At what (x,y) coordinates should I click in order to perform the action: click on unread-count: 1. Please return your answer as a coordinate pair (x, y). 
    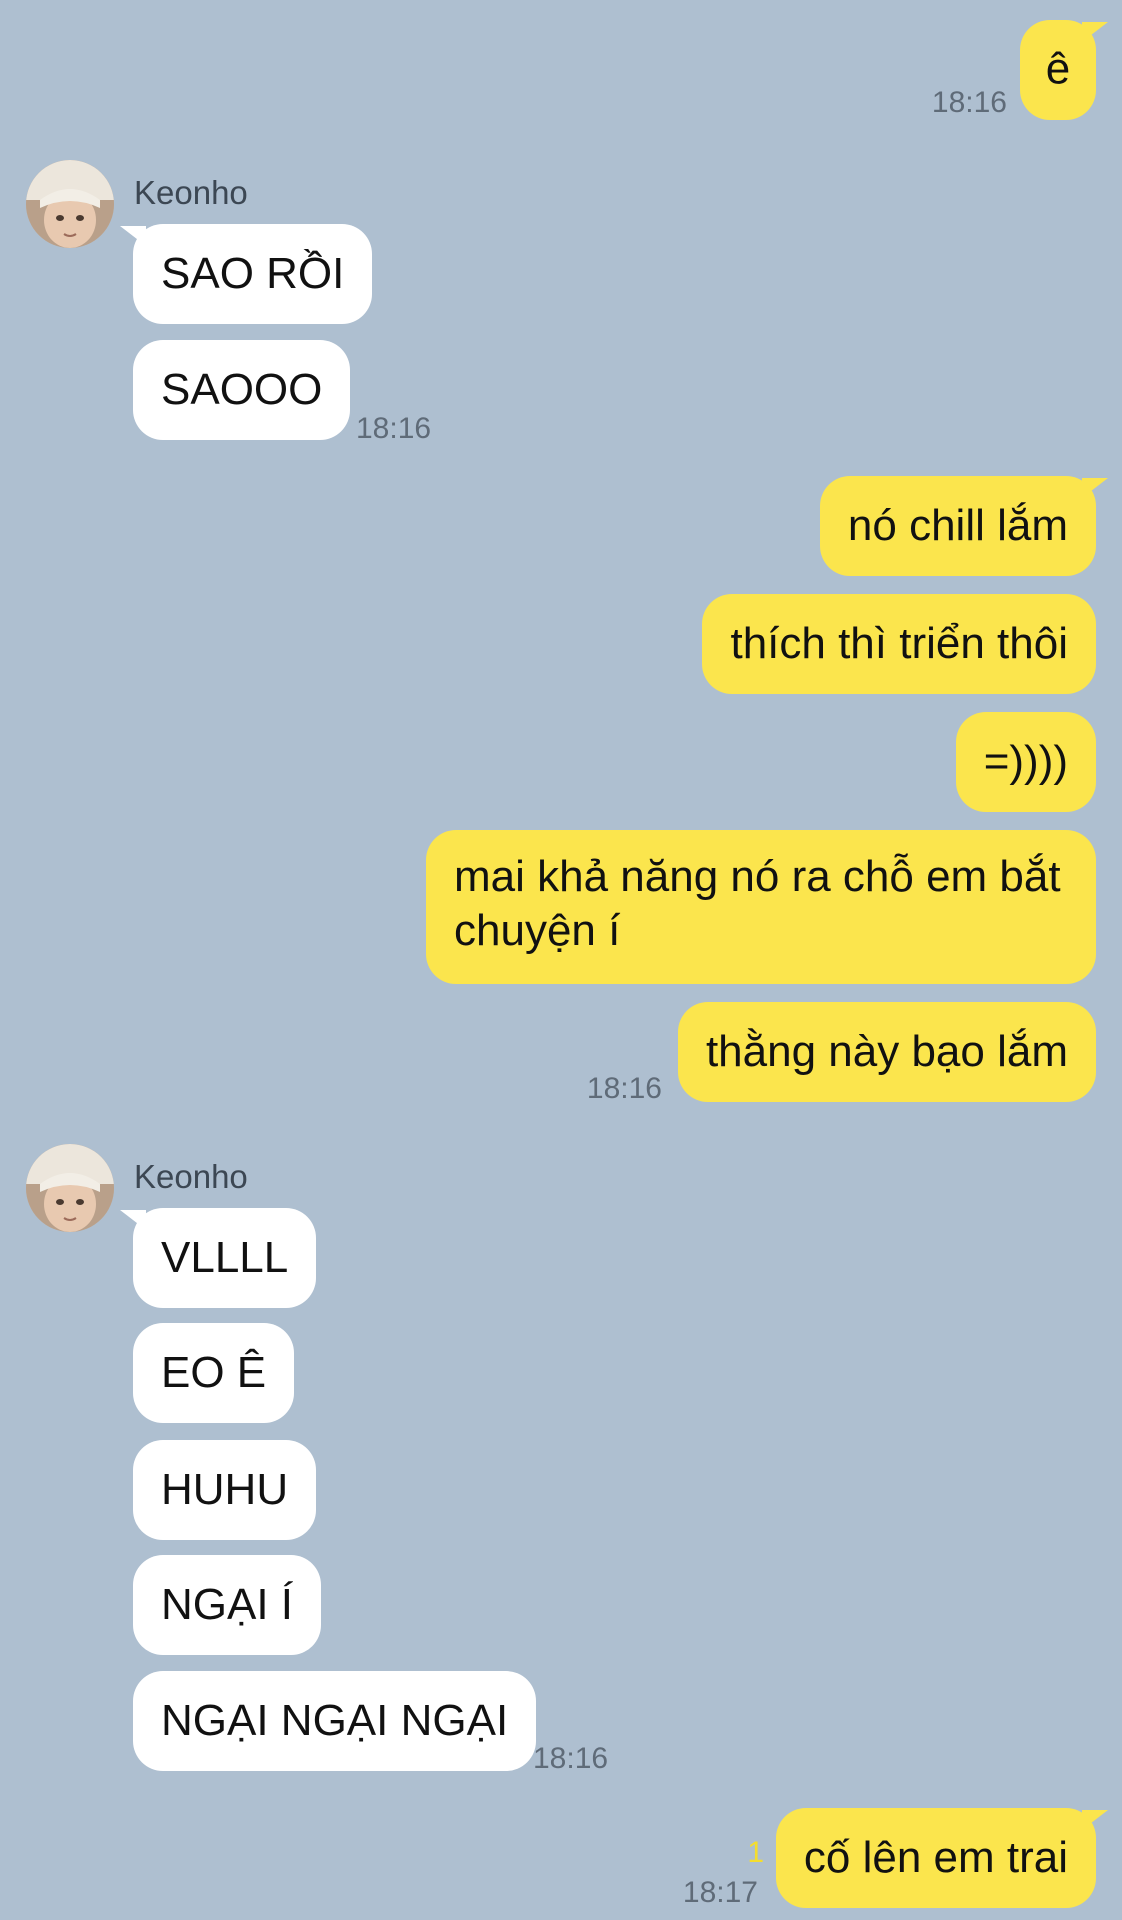
    Looking at the image, I should click on (755, 1852).